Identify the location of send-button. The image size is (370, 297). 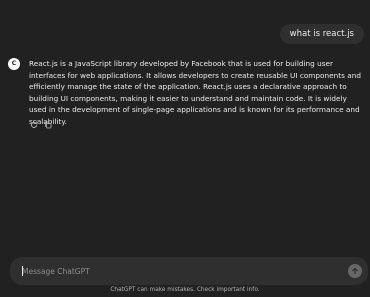
(355, 271).